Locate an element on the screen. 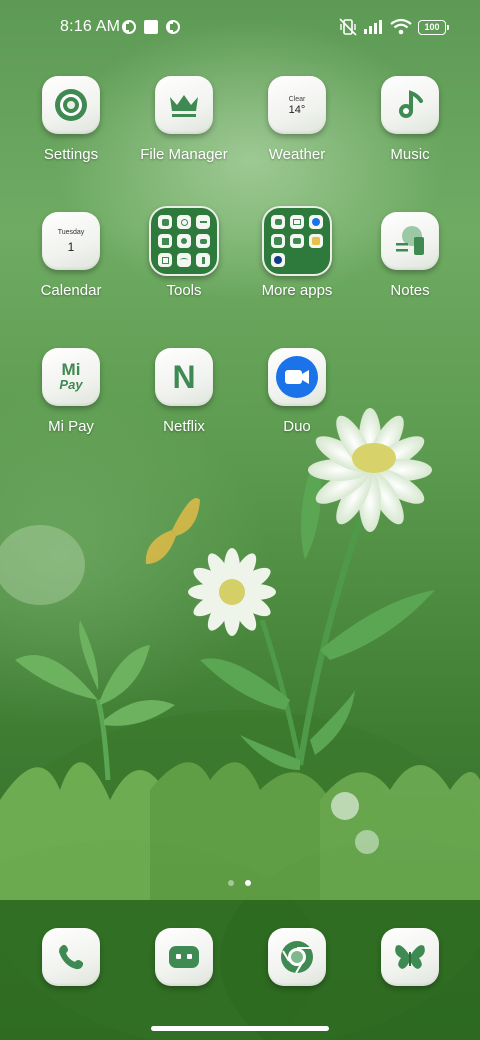 This screenshot has width=480, height=1040. signal-icon is located at coordinates (373, 27).